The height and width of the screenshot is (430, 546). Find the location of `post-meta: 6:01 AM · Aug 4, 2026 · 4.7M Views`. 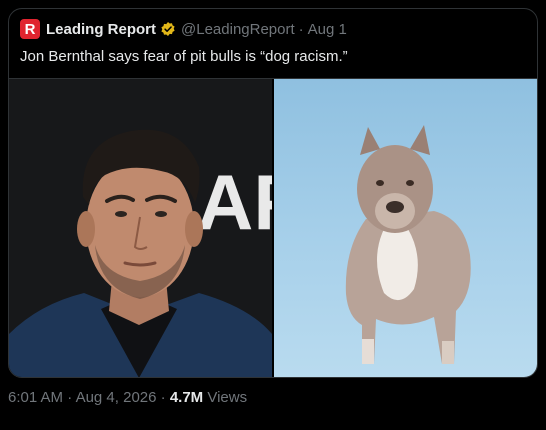

post-meta: 6:01 AM · Aug 4, 2026 · 4.7M Views is located at coordinates (127, 397).